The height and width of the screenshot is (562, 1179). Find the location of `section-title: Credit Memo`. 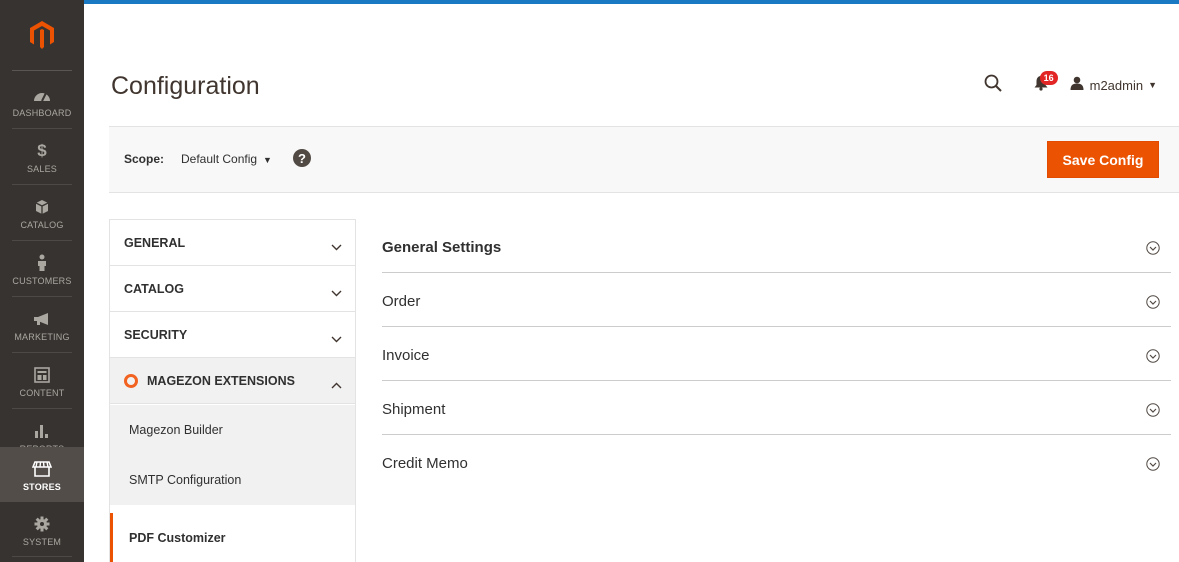

section-title: Credit Memo is located at coordinates (425, 463).